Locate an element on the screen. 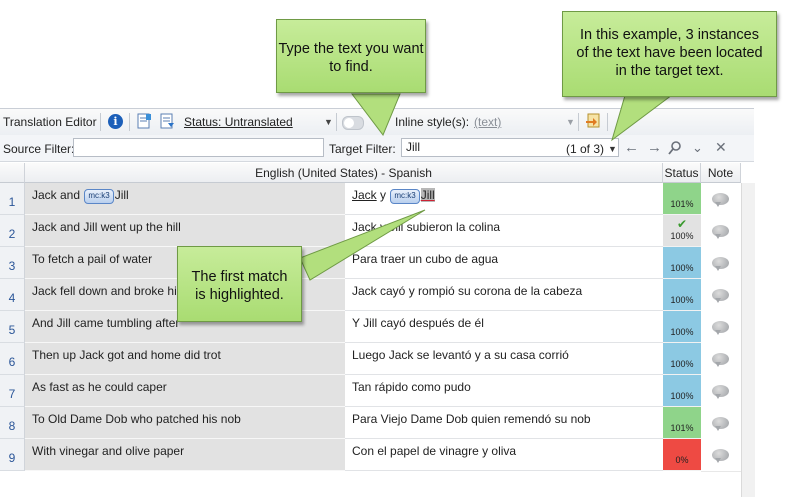 This screenshot has height=497, width=790. callout-text: The first match is highlighted. is located at coordinates (239, 286).